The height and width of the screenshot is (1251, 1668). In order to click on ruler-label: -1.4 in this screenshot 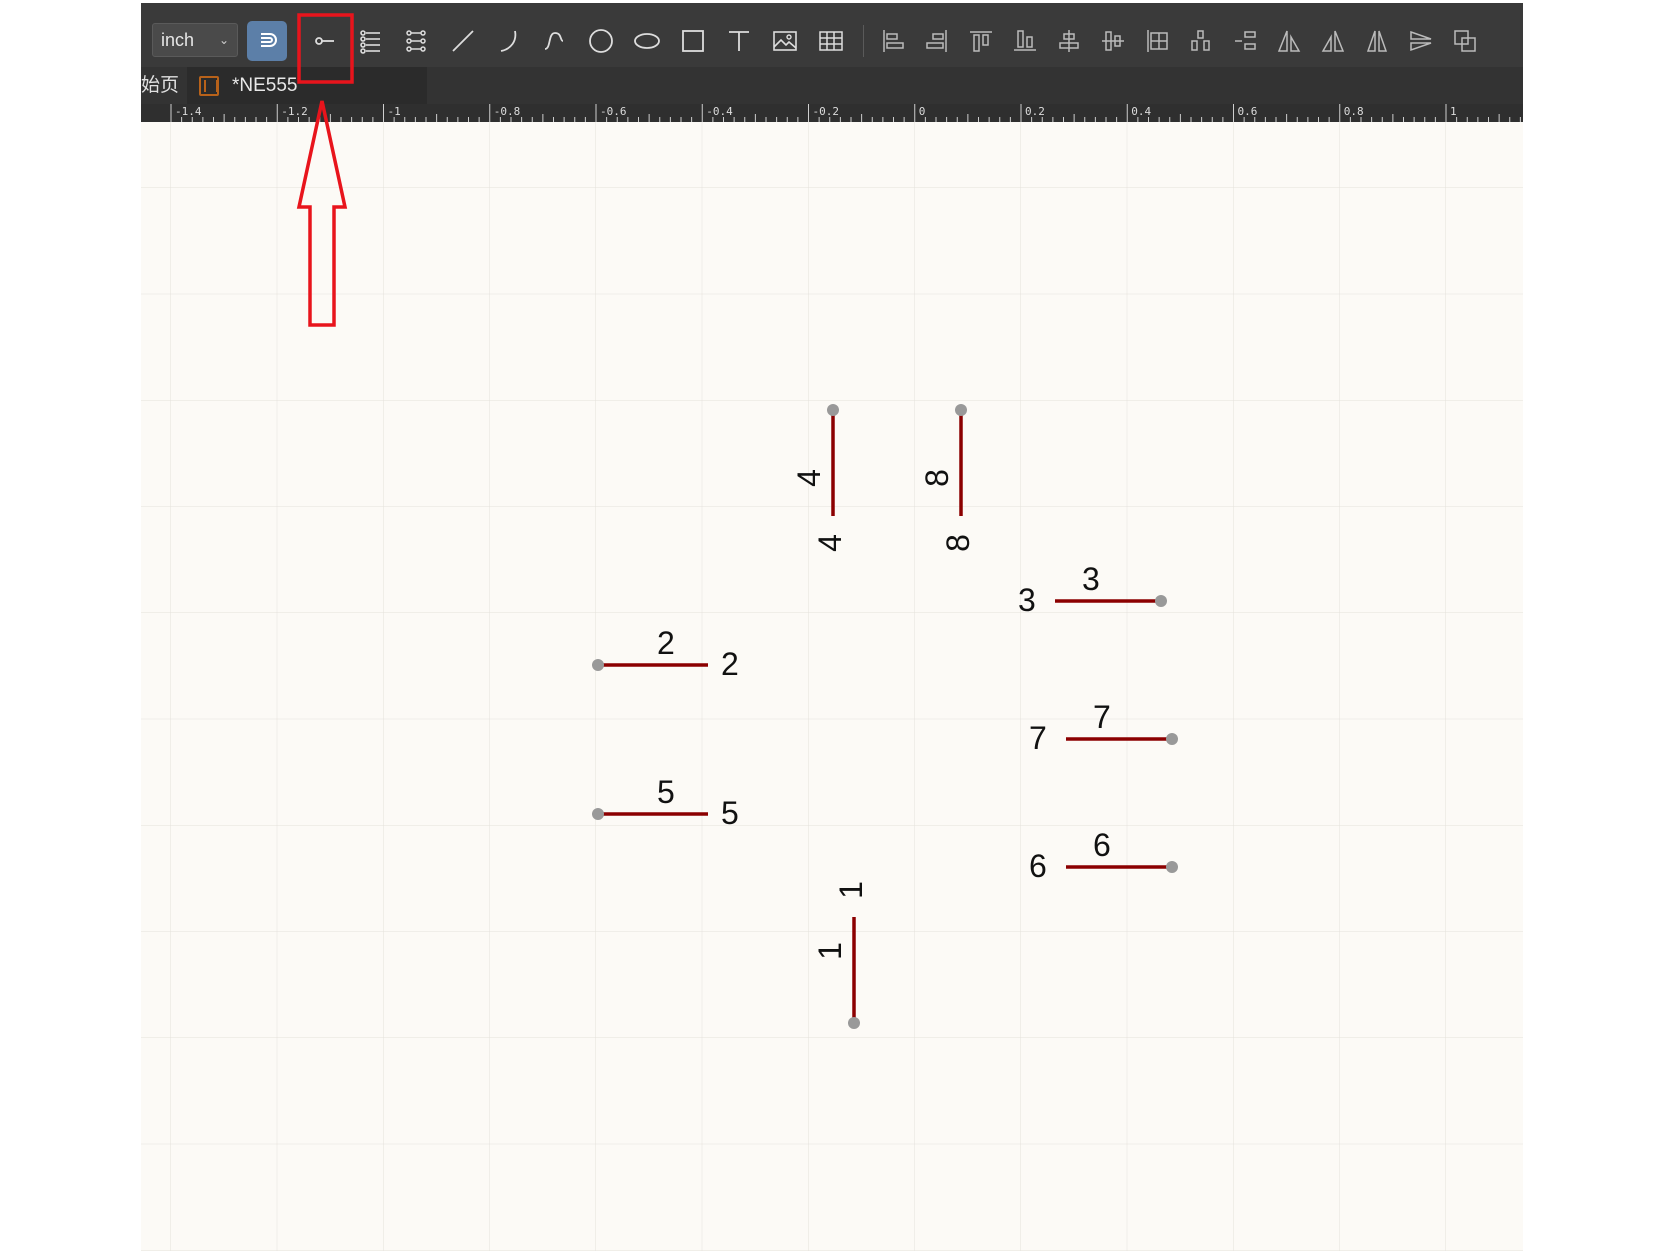, I will do `click(188, 111)`.